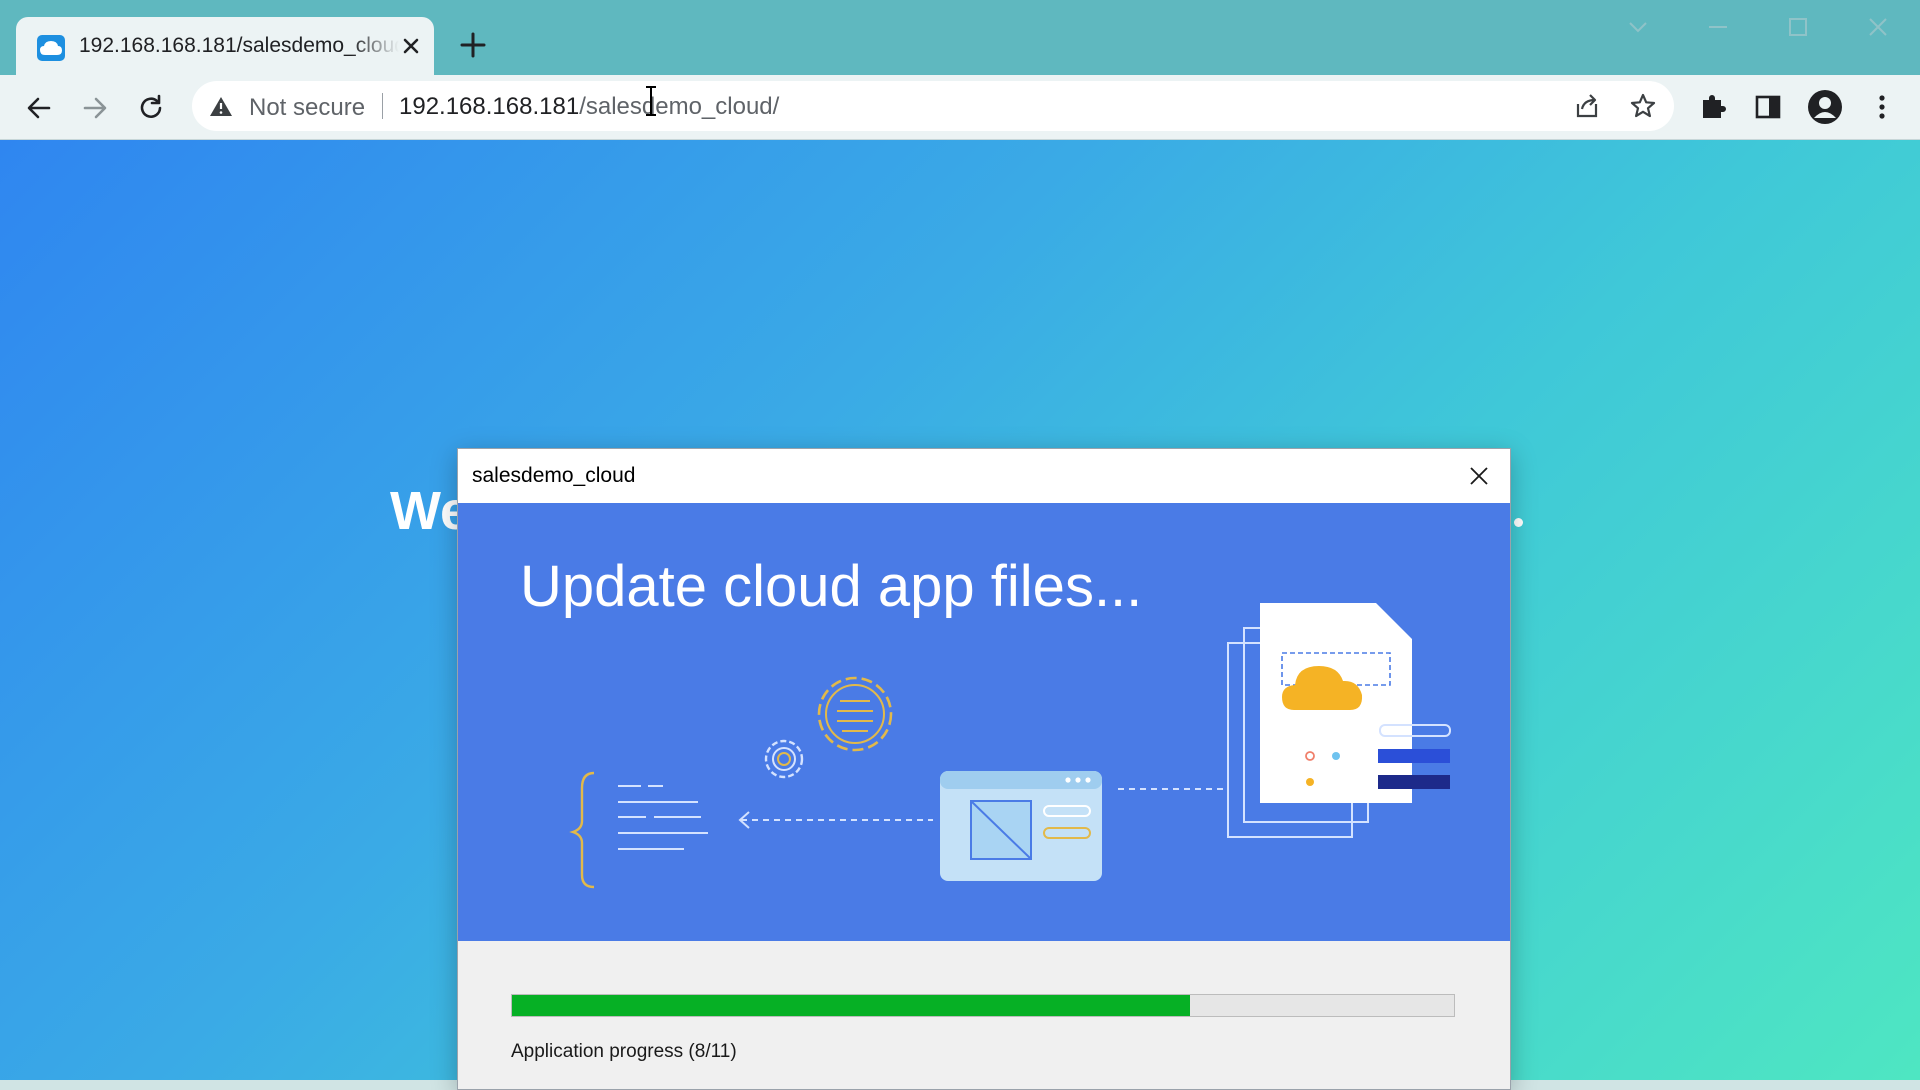  I want to click on puzzle-icon, so click(1713, 107).